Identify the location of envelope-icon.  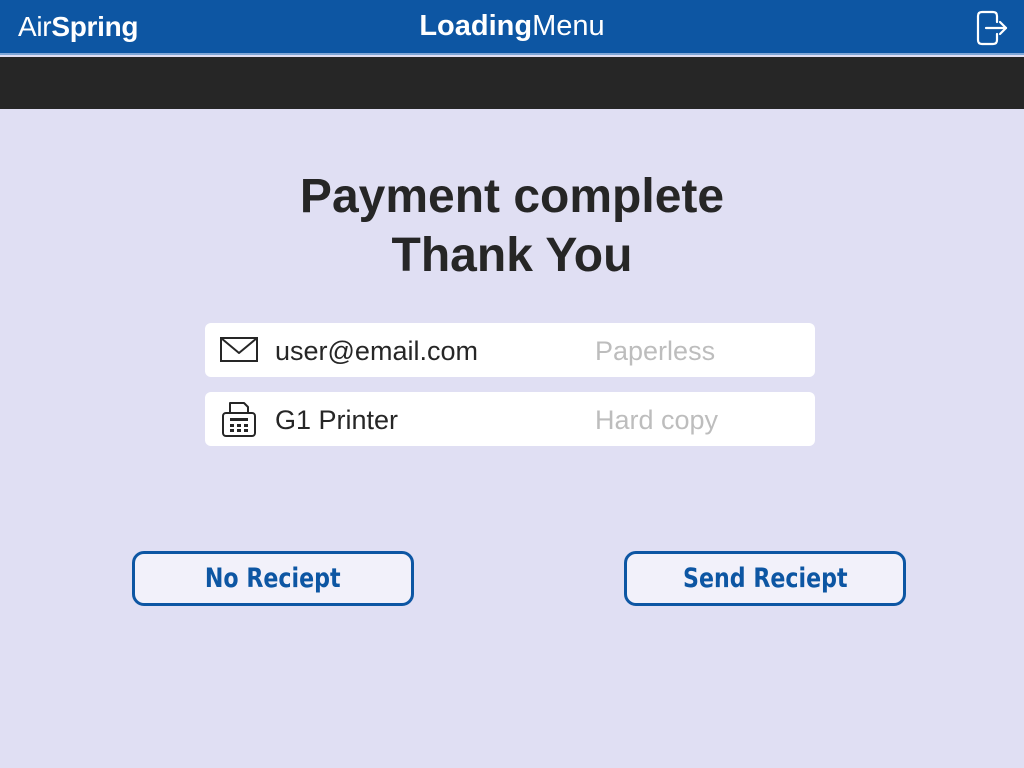
(239, 350).